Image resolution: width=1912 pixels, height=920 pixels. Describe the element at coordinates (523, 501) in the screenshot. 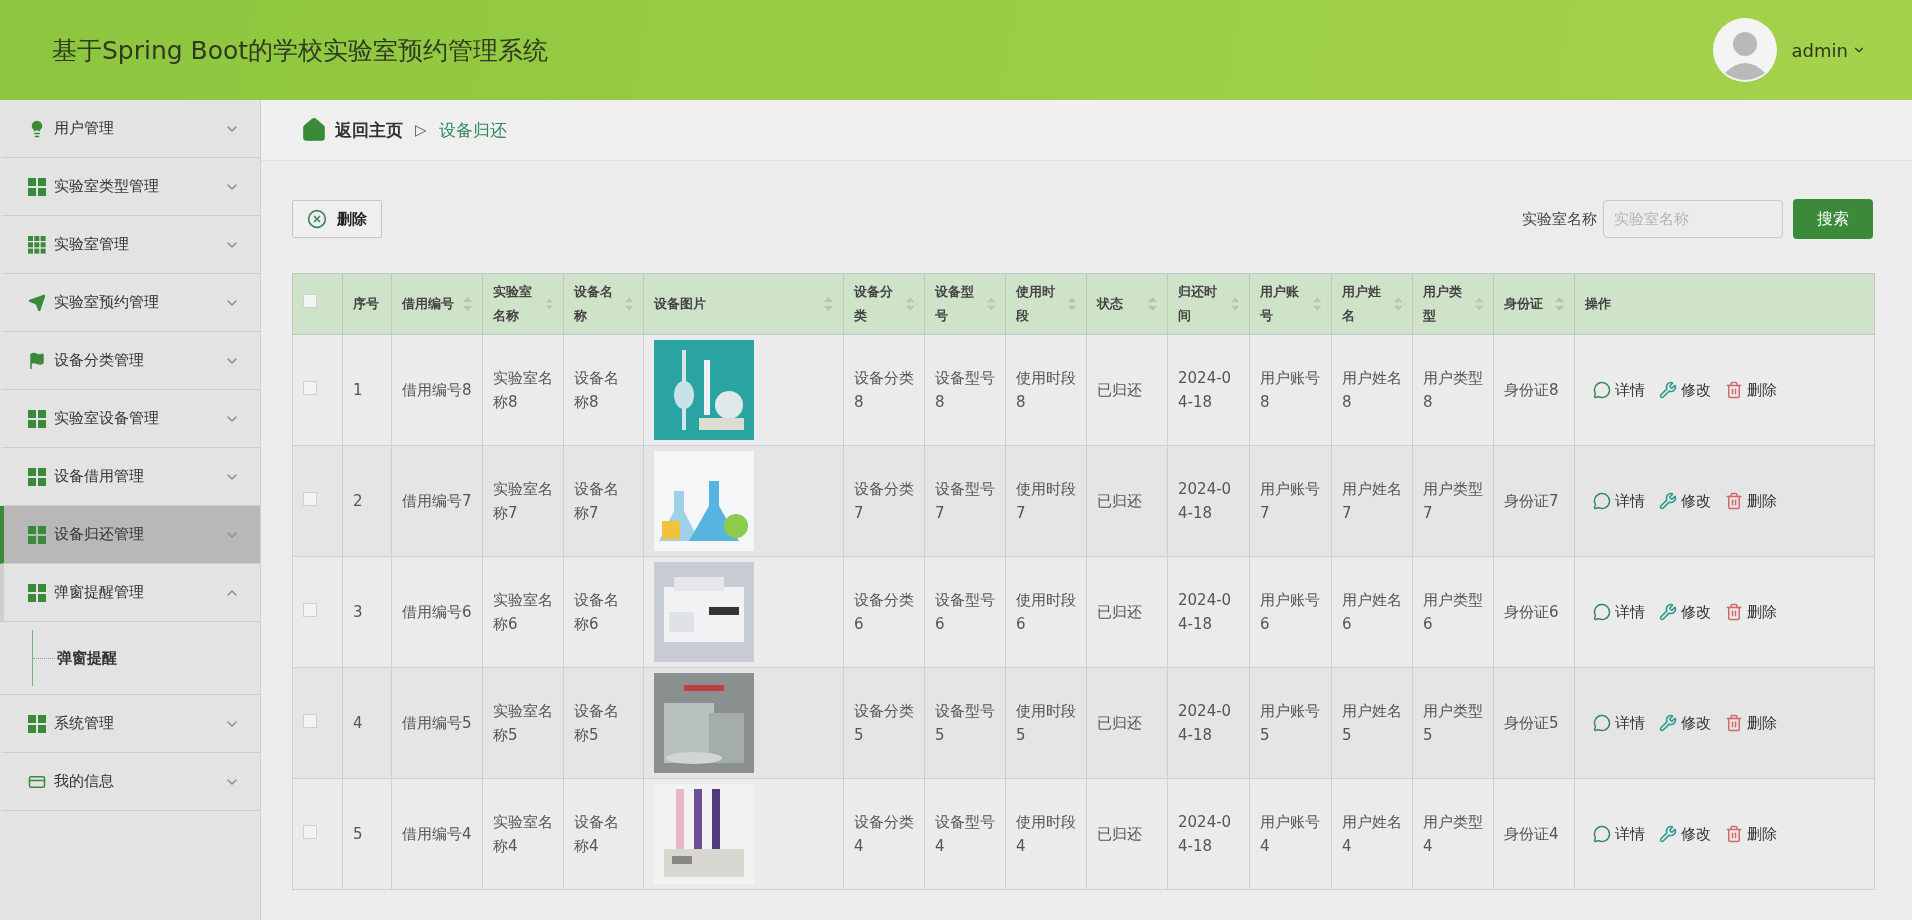

I see `table-cell: 实验室名称7` at that location.